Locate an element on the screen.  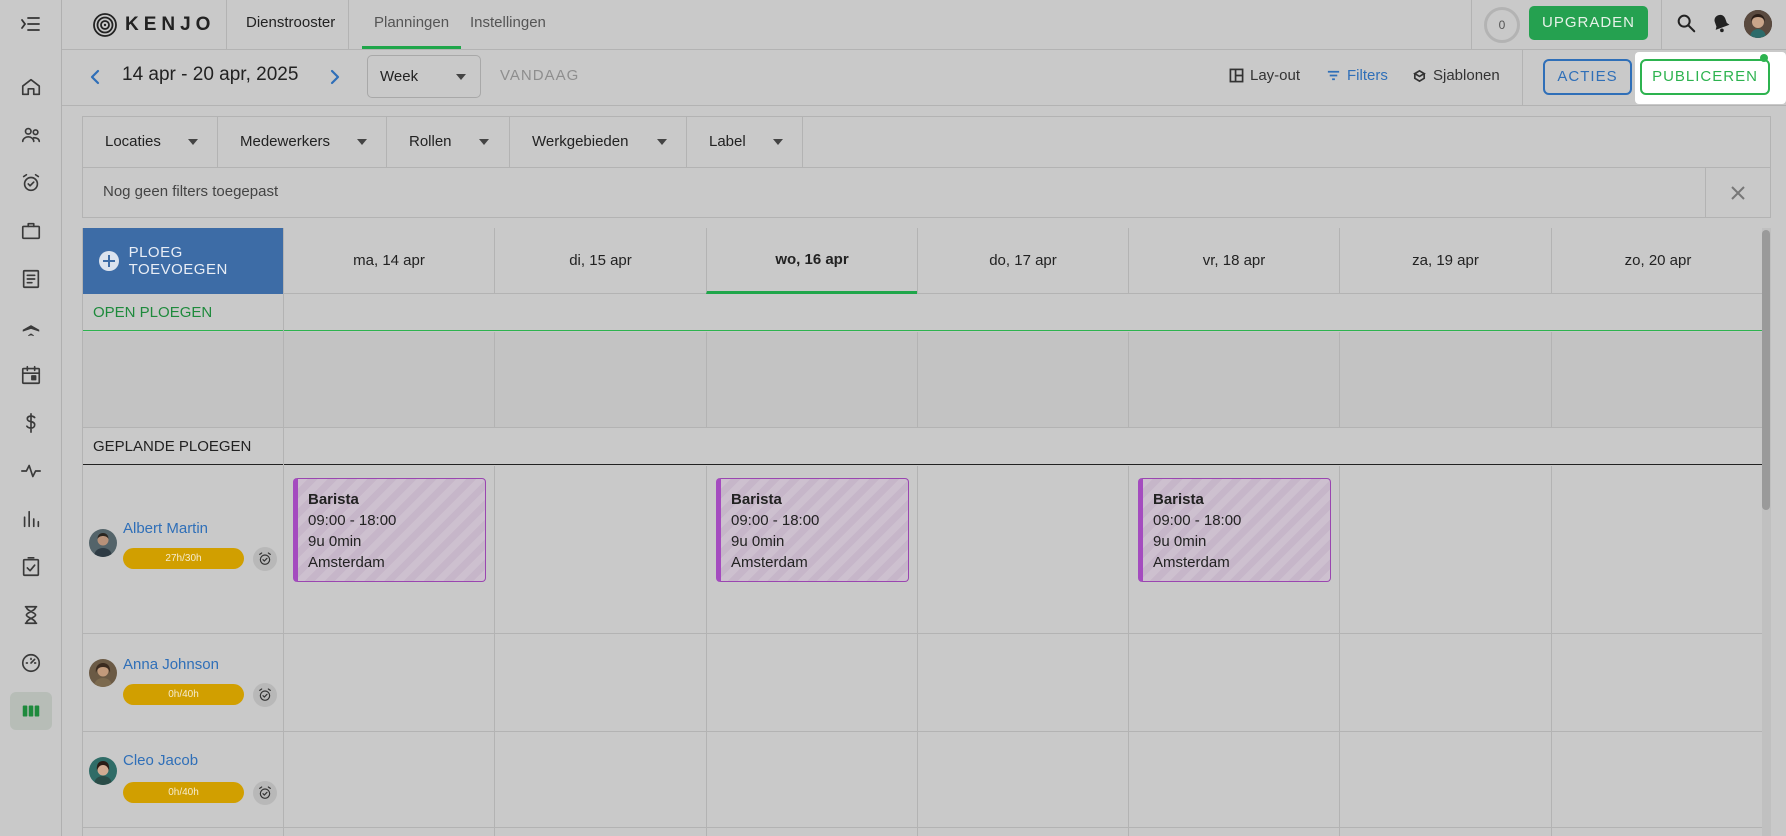
view-select: Week is located at coordinates (424, 76).